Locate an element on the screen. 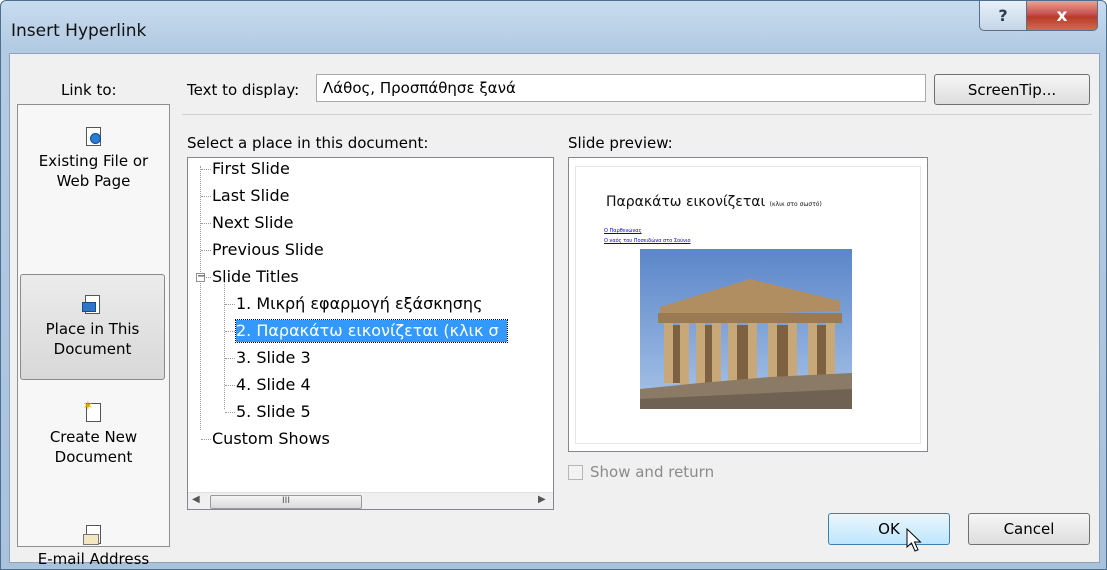 The image size is (1107, 570). cancel-label: Cancel is located at coordinates (1029, 529).